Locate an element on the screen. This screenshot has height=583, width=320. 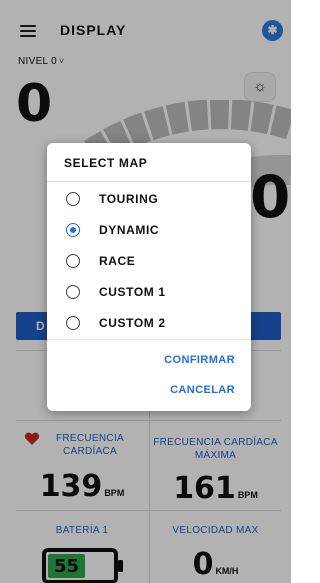
map-option-custom-1: CUSTOM 1 is located at coordinates (149, 292).